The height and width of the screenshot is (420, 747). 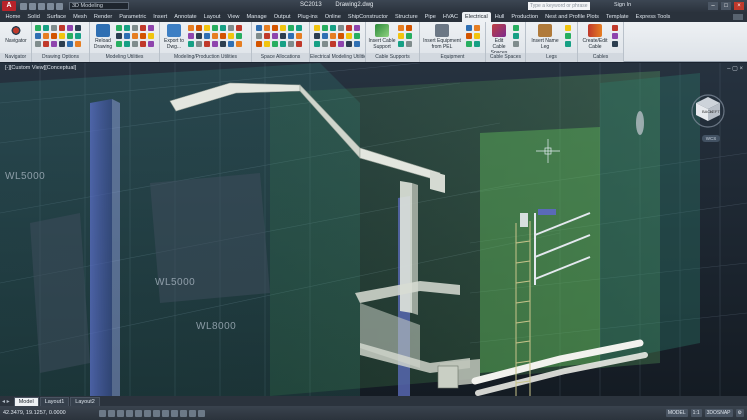 What do you see at coordinates (726, 6) in the screenshot?
I see `maximize-icon: □` at bounding box center [726, 6].